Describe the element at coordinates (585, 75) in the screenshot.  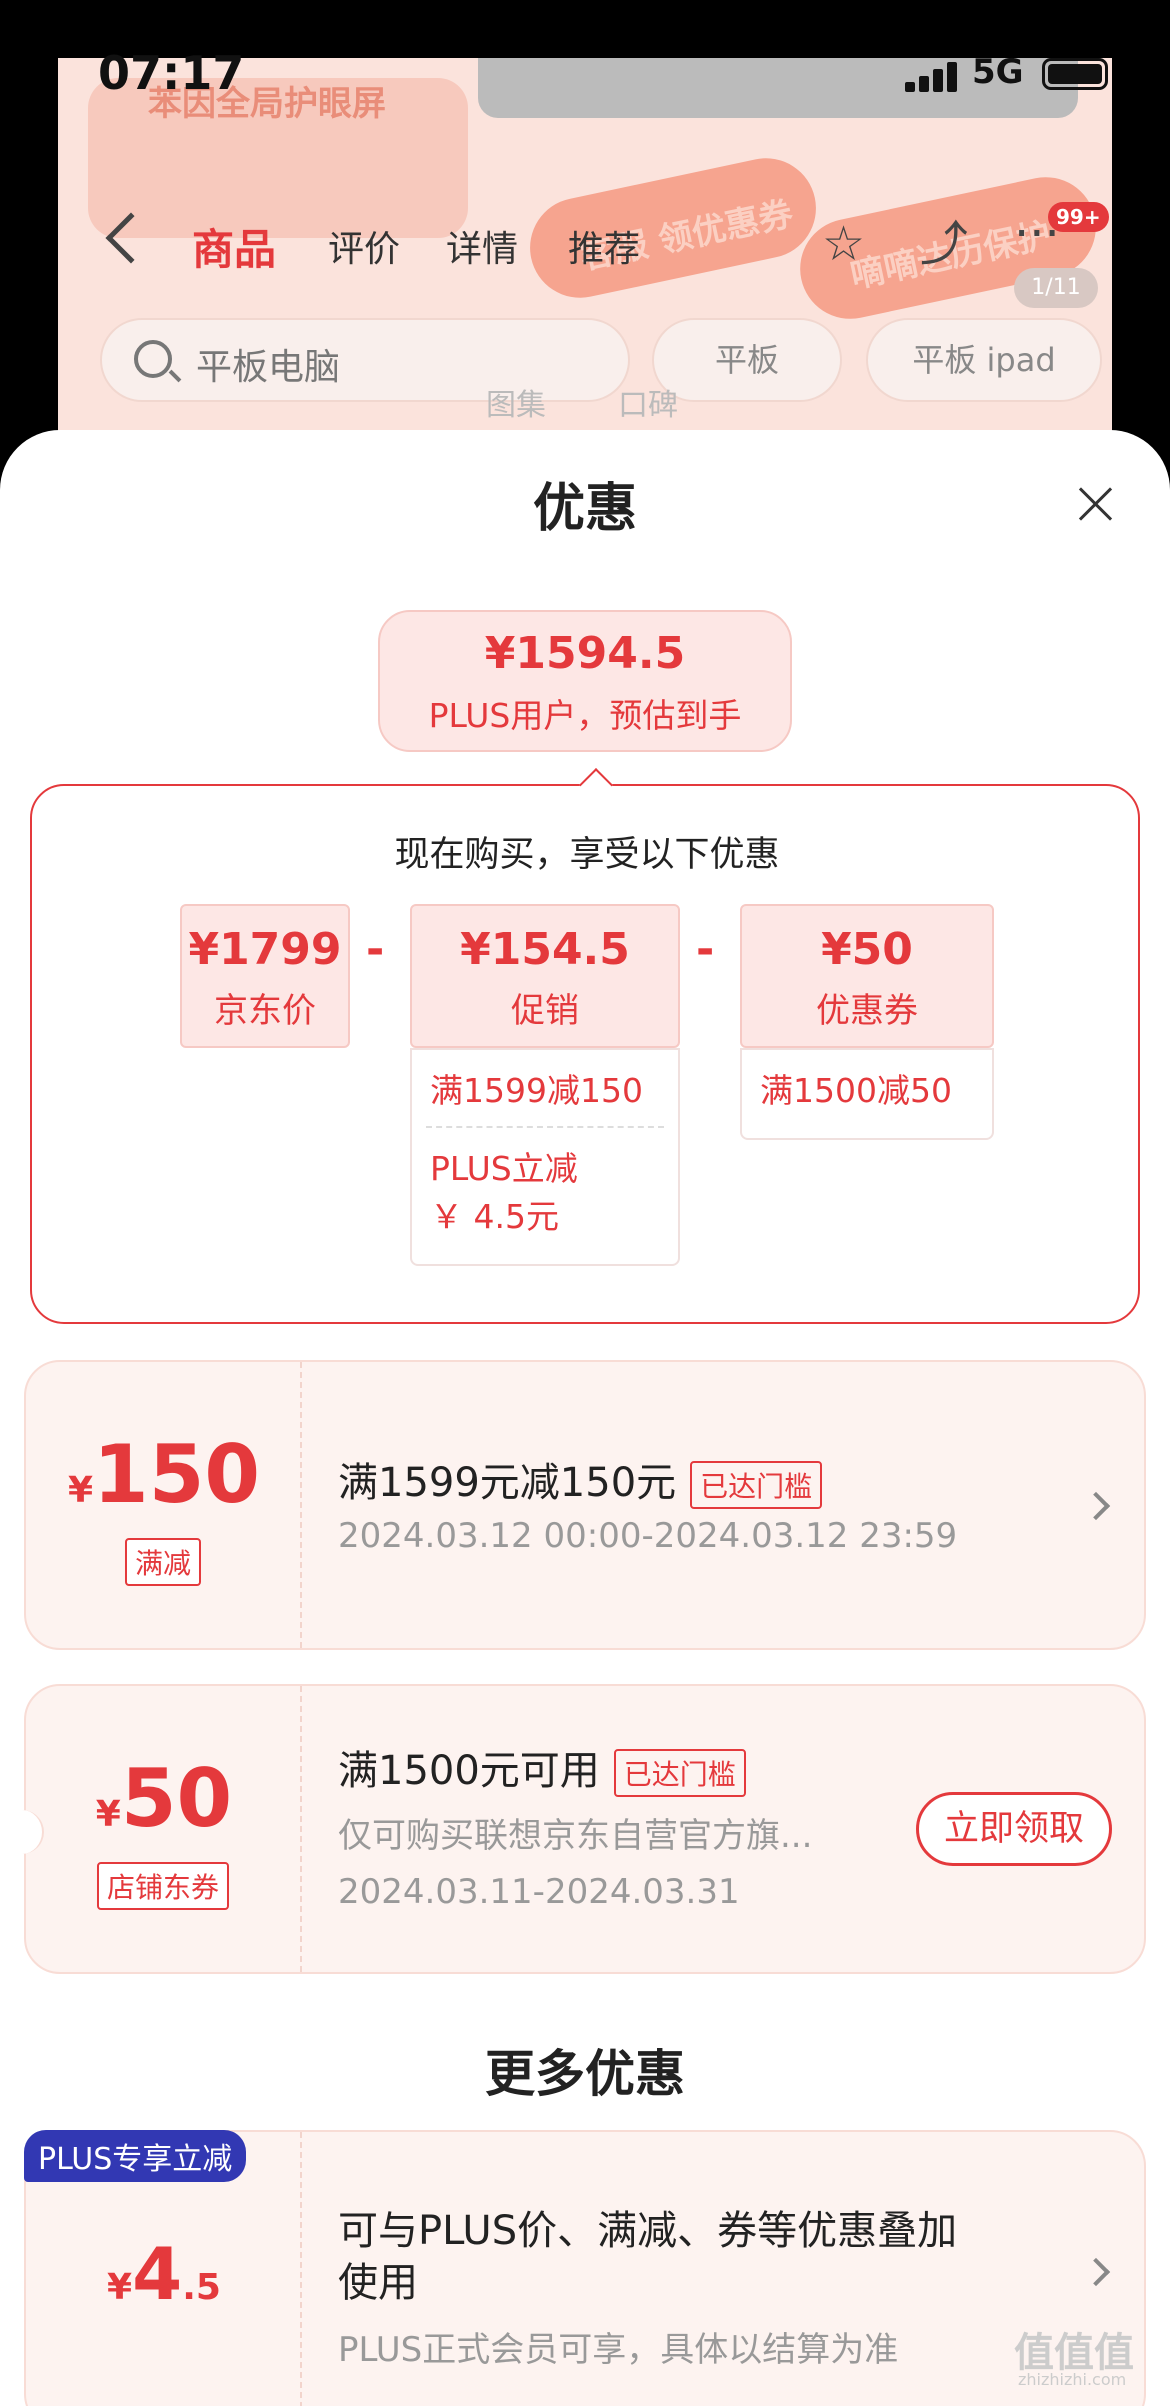
I see `status-bar: 07:17 5G` at that location.